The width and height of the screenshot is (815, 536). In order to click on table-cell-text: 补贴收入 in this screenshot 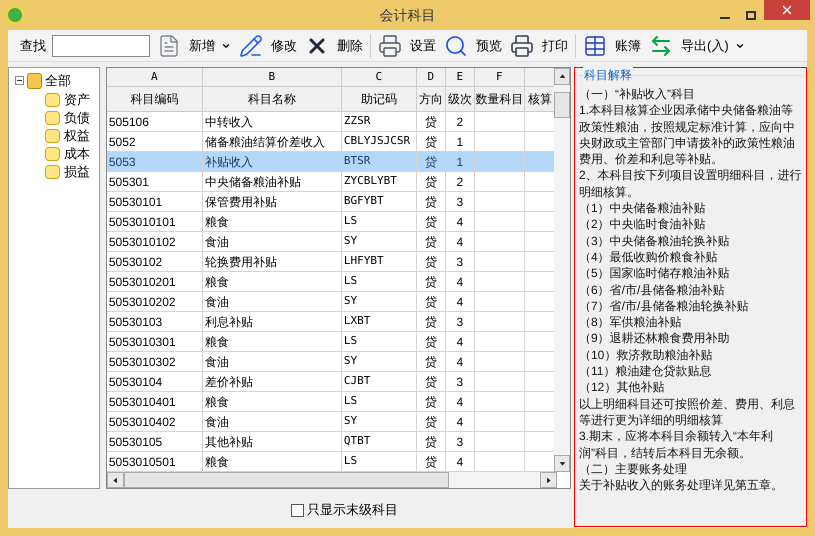, I will do `click(228, 162)`.